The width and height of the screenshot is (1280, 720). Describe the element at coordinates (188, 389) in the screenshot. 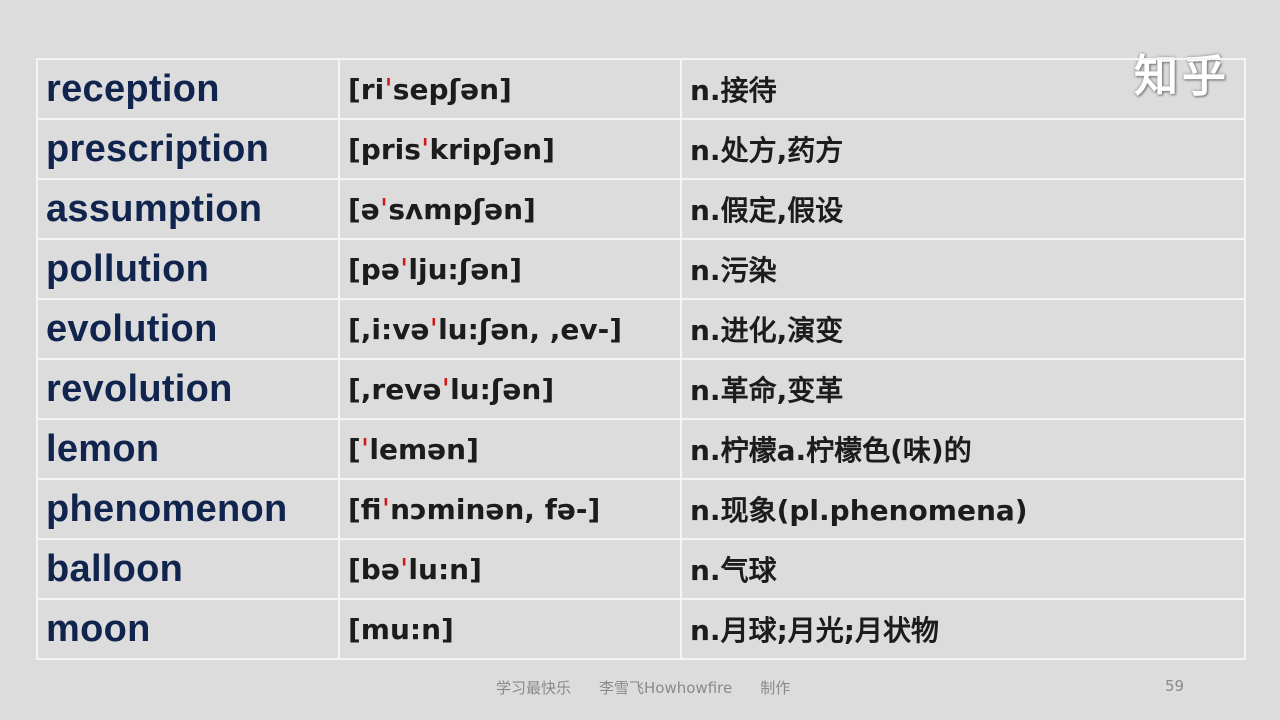

I see `word-cell: revolution` at that location.